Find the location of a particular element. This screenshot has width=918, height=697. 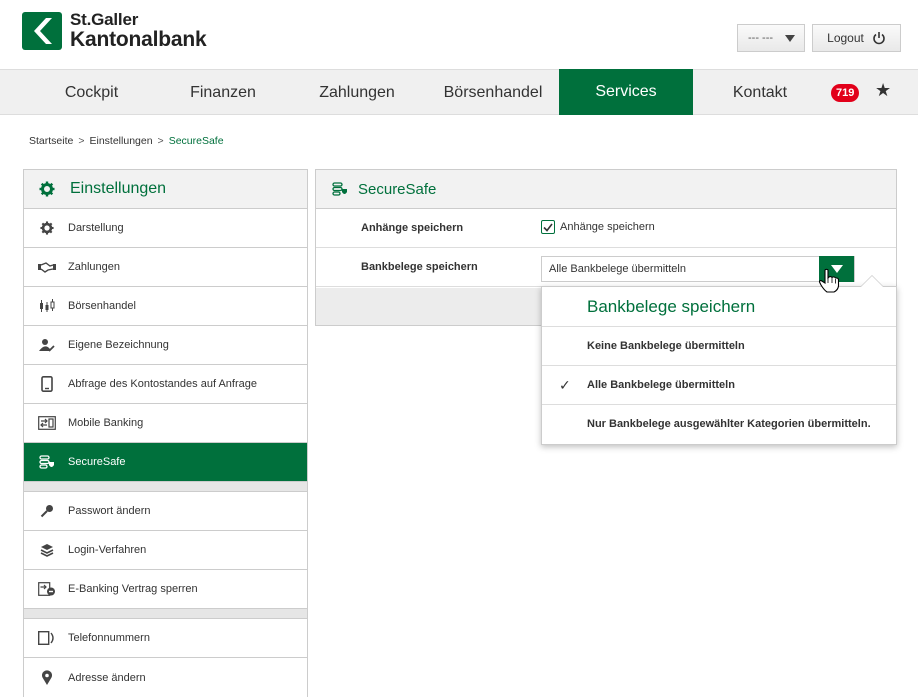

map-pin-icon is located at coordinates (47, 677).